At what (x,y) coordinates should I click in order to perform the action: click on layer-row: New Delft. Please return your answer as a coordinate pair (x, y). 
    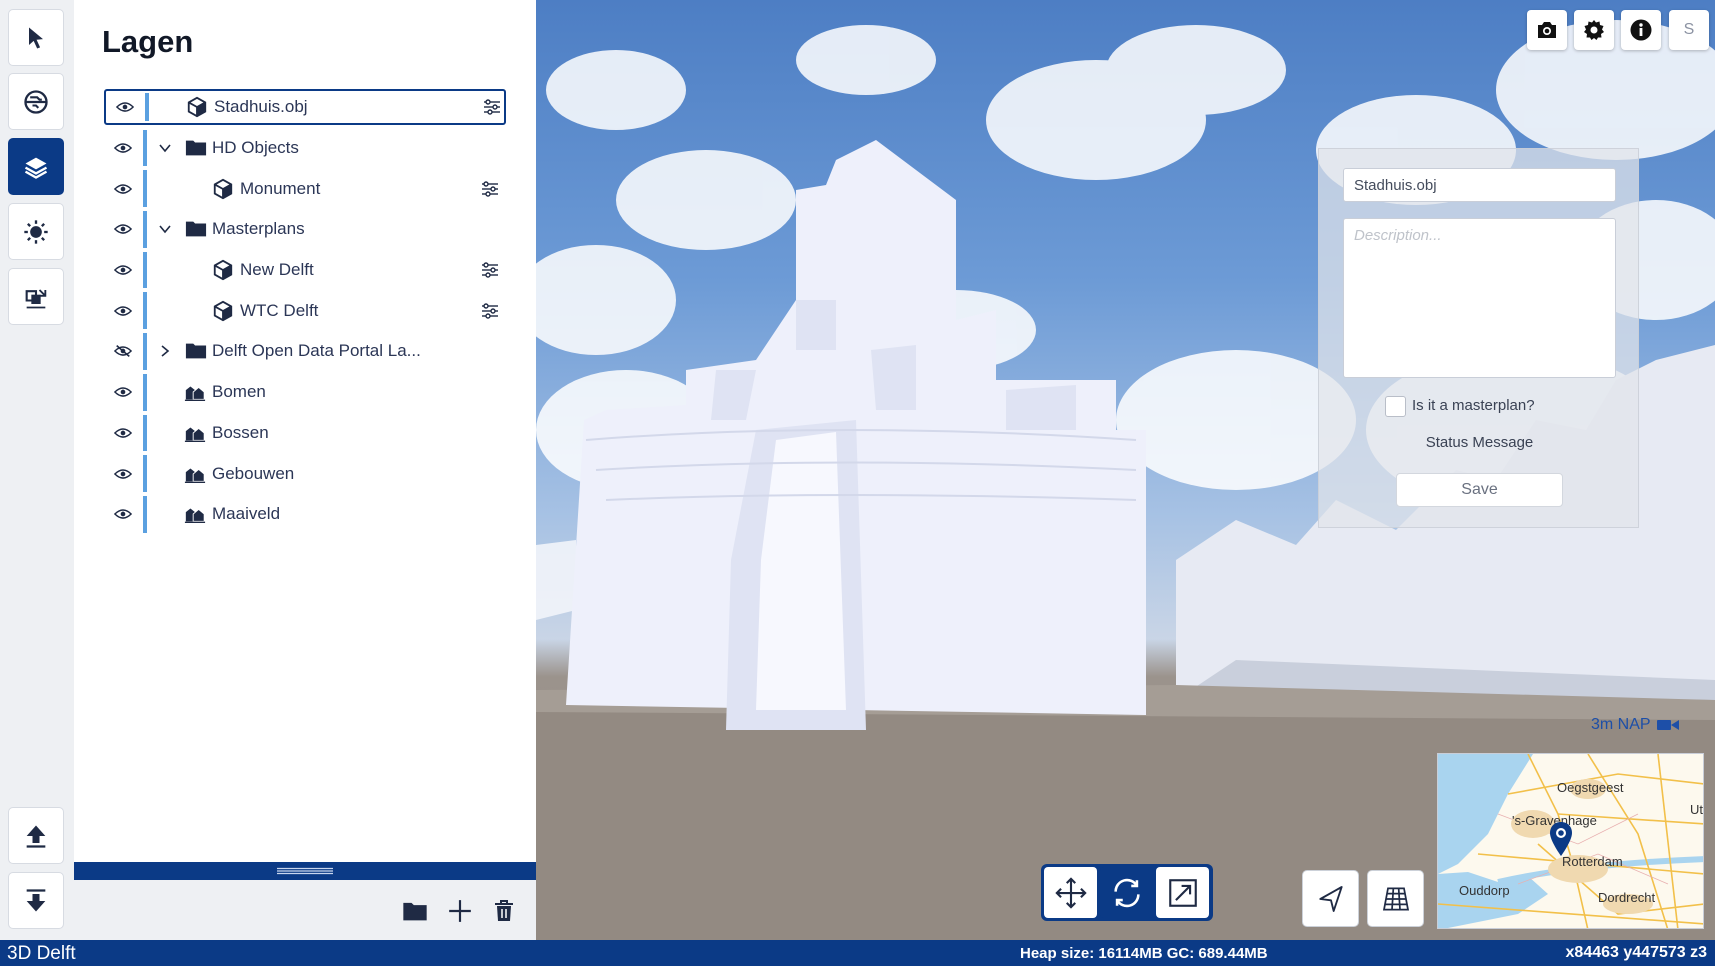
    Looking at the image, I should click on (343, 270).